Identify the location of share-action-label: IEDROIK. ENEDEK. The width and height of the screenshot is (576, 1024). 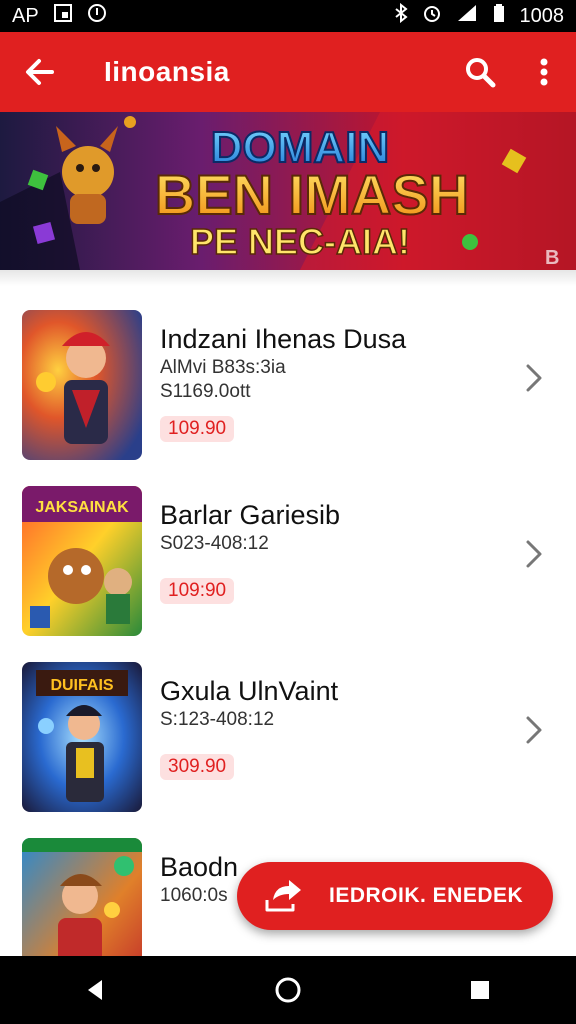
(426, 895).